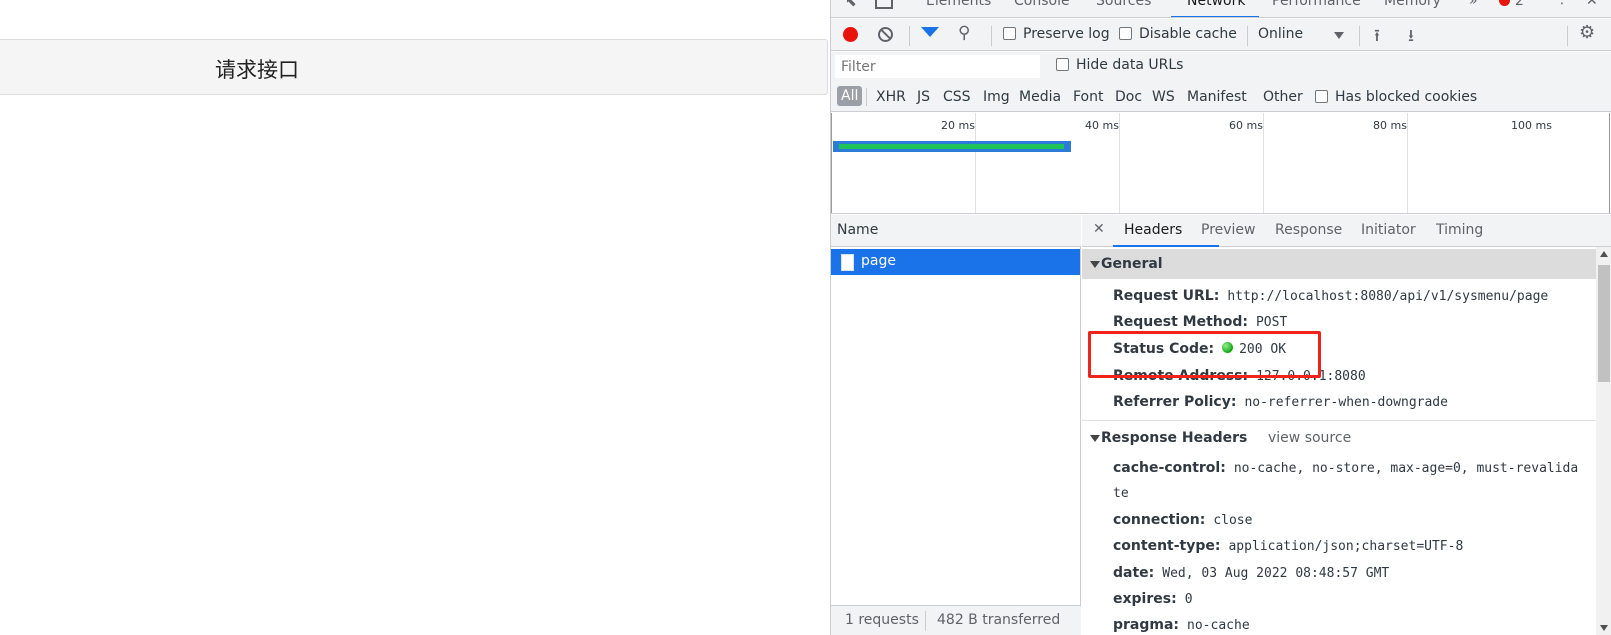 The width and height of the screenshot is (1611, 635). What do you see at coordinates (1216, 4) in the screenshot?
I see `tab-network: Network` at bounding box center [1216, 4].